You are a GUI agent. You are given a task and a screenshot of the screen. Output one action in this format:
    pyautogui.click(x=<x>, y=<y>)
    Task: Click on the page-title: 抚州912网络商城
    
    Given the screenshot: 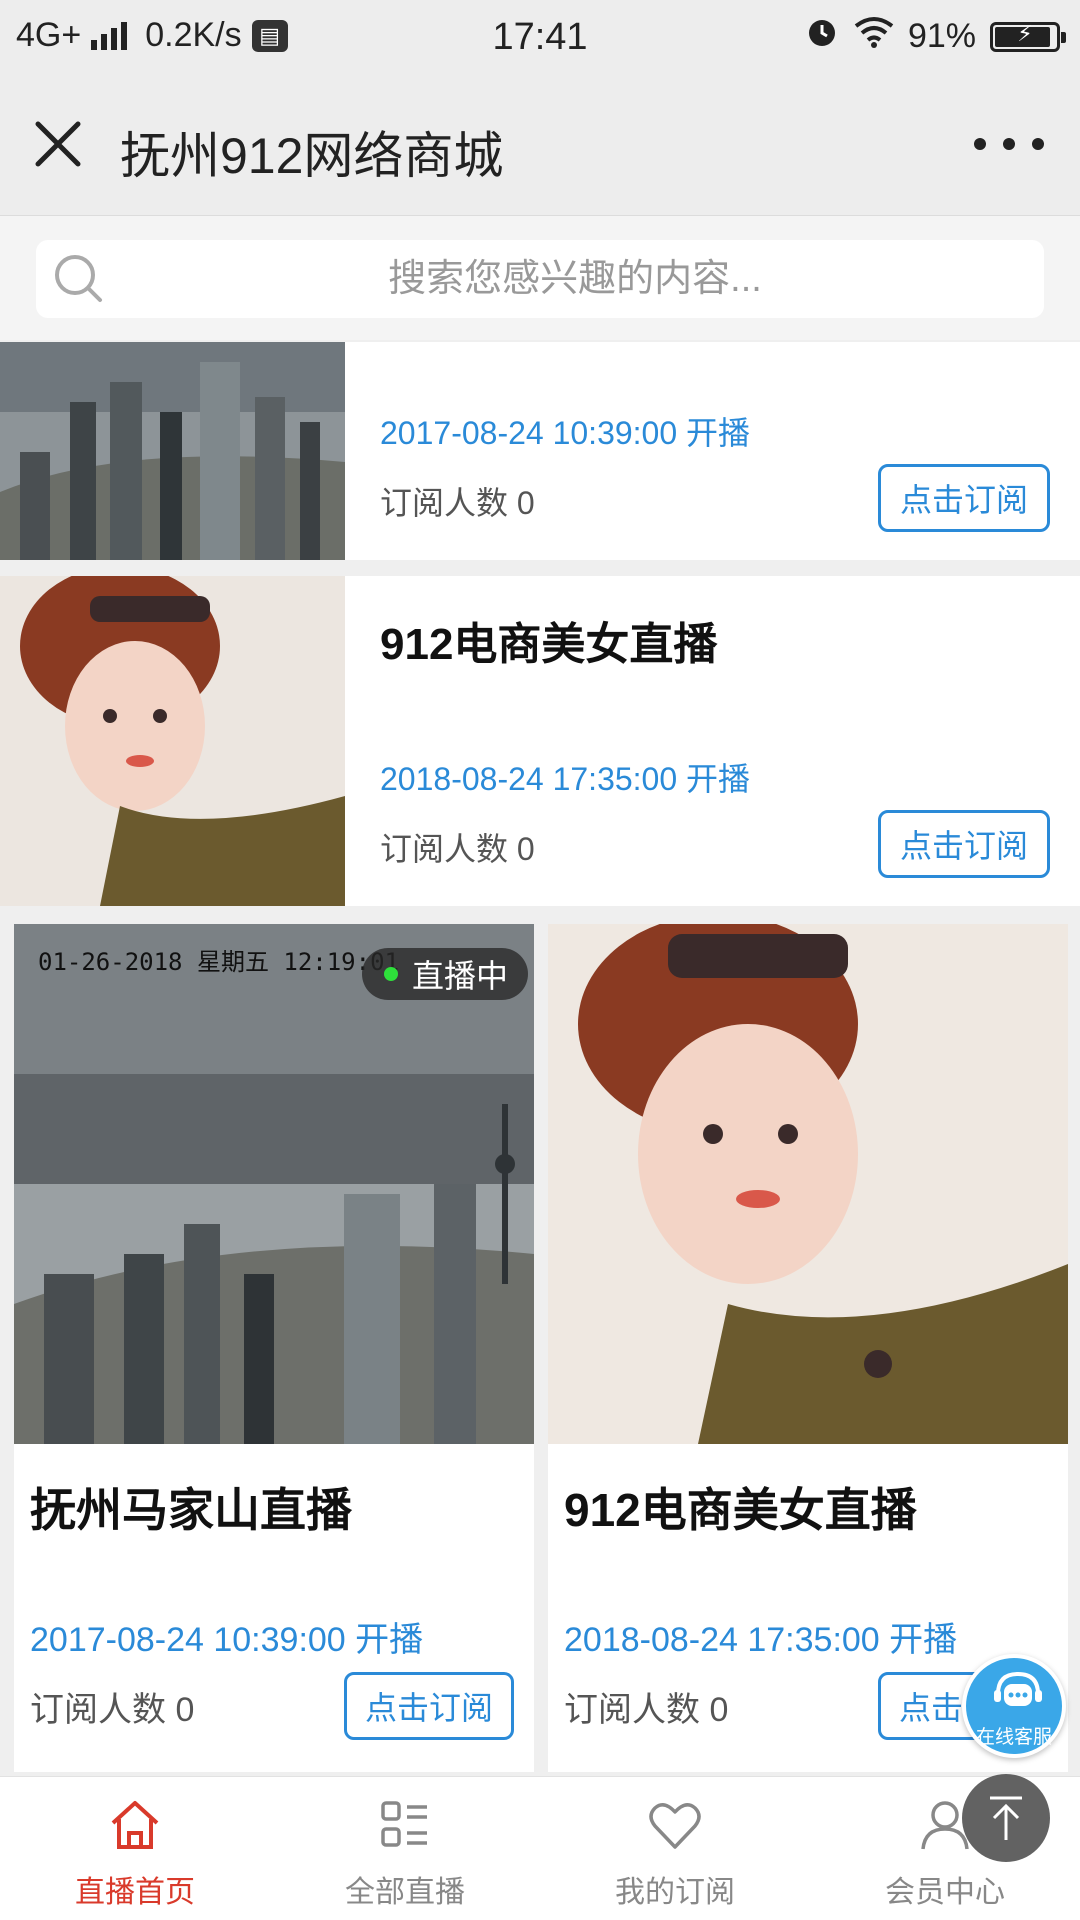 What is the action you would take?
    pyautogui.click(x=312, y=156)
    